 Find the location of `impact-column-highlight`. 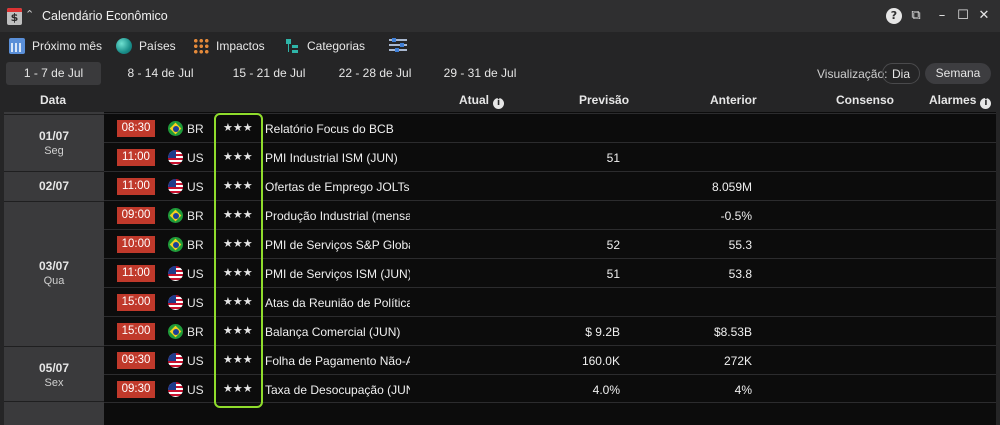

impact-column-highlight is located at coordinates (238, 260).